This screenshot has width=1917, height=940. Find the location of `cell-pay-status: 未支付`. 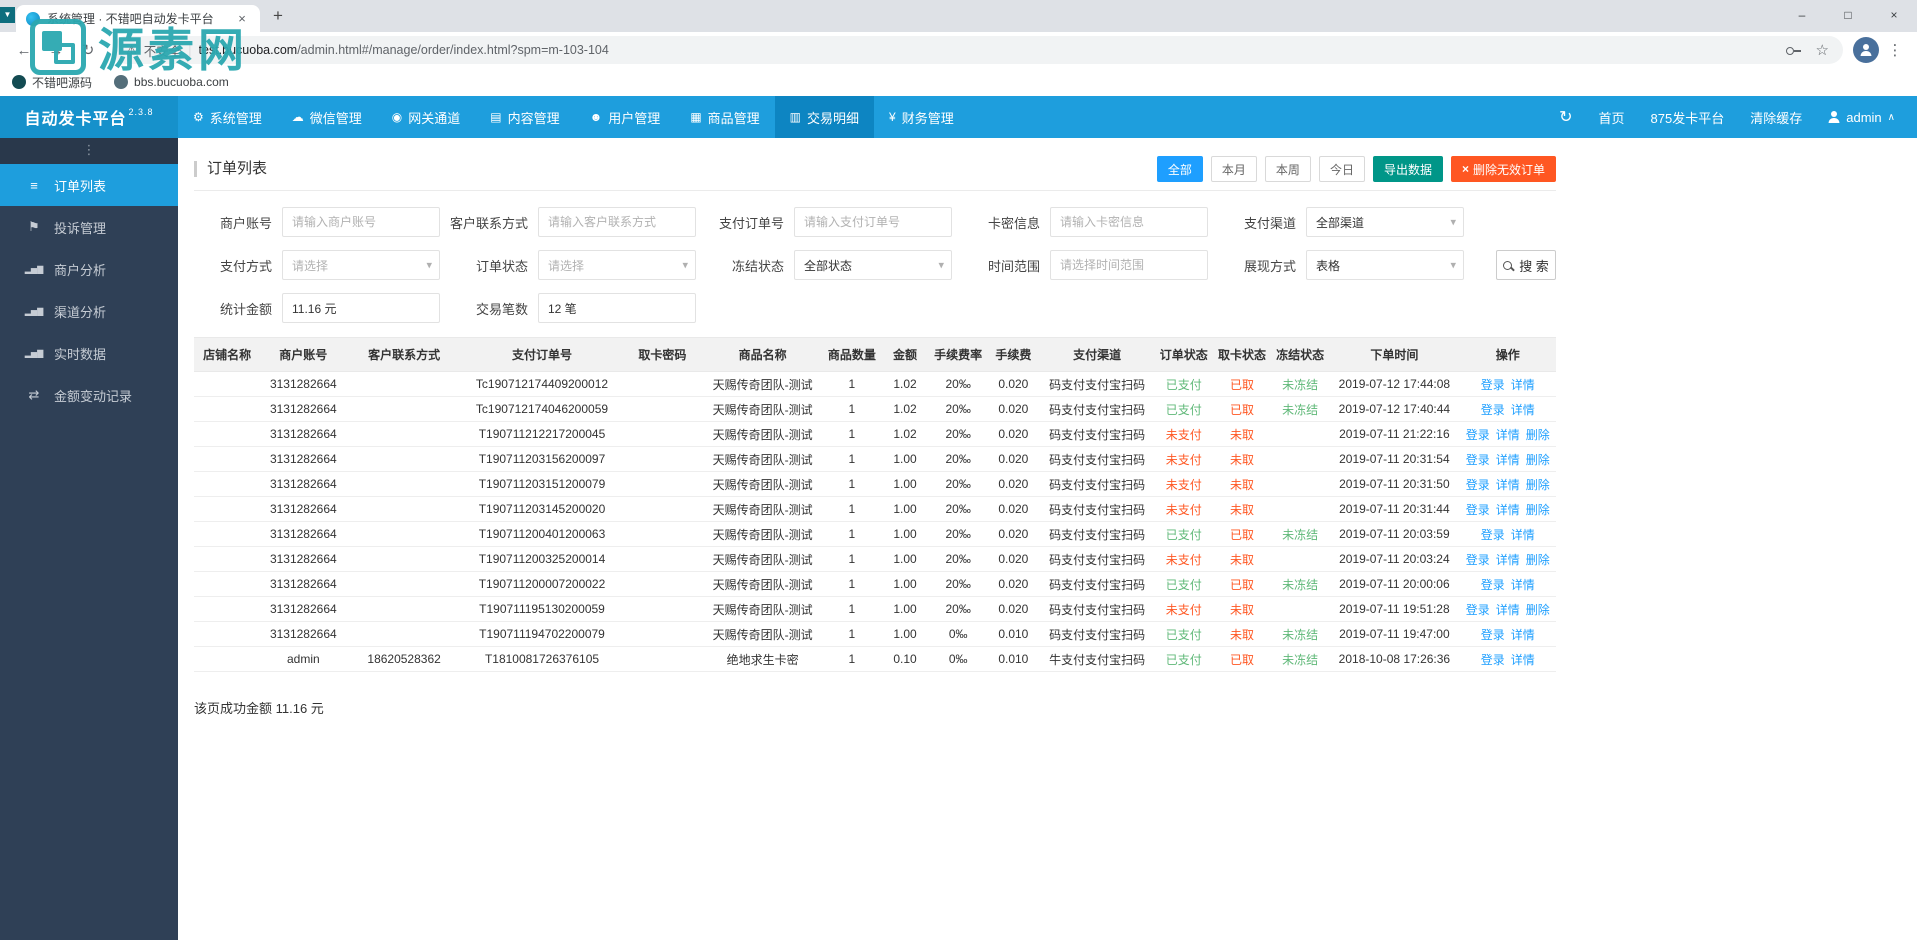

cell-pay-status: 未支付 is located at coordinates (1183, 559).